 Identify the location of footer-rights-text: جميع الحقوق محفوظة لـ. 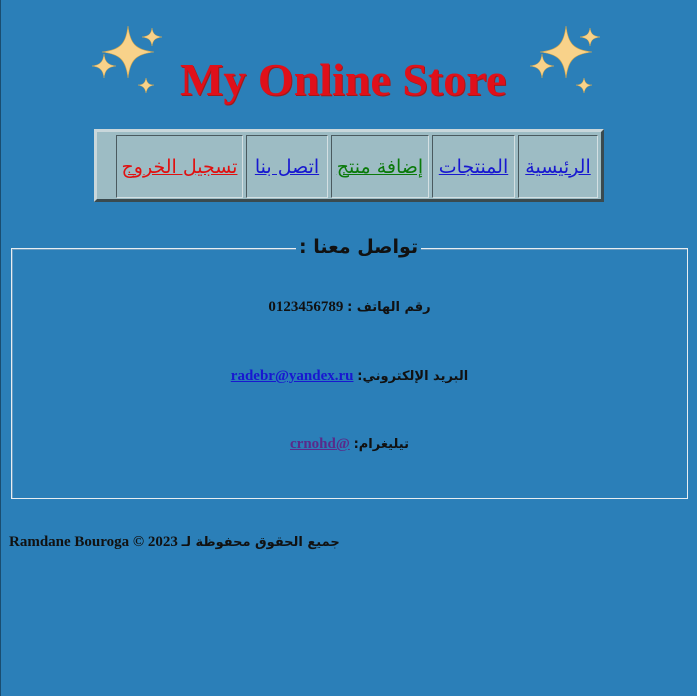
(260, 542).